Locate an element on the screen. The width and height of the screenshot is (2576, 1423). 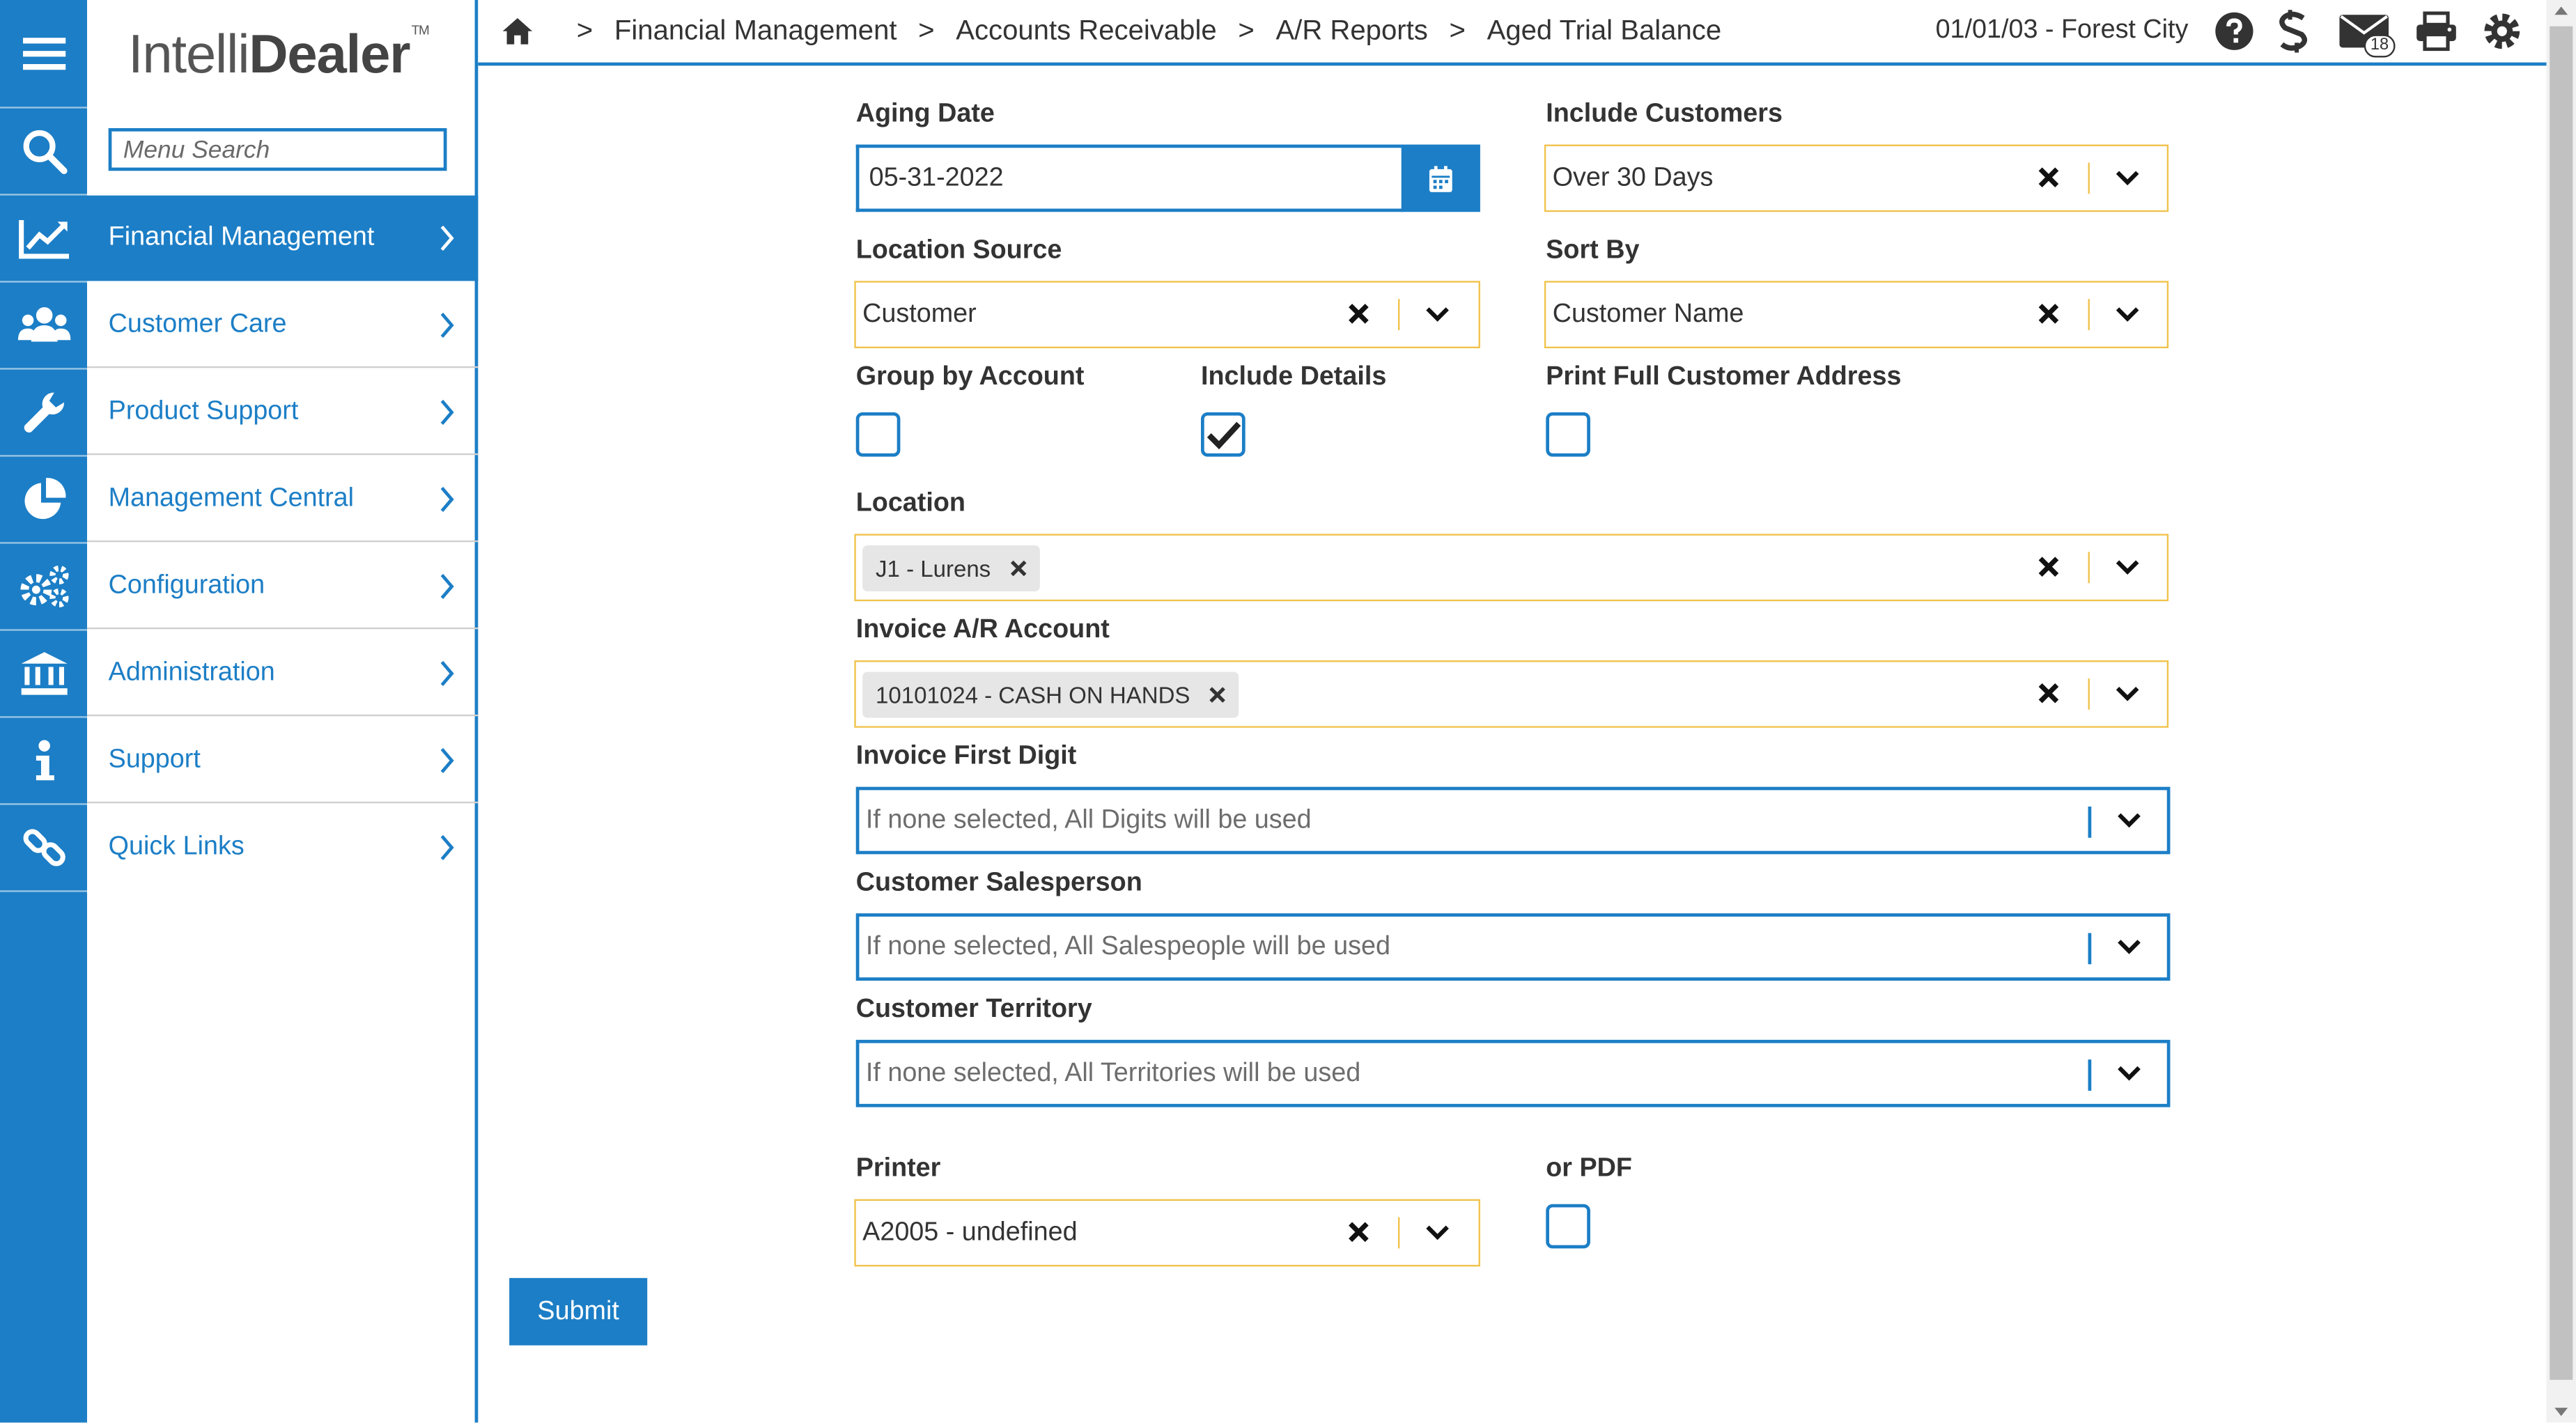
aging-date-input: 05-31-2022 is located at coordinates (1129, 178).